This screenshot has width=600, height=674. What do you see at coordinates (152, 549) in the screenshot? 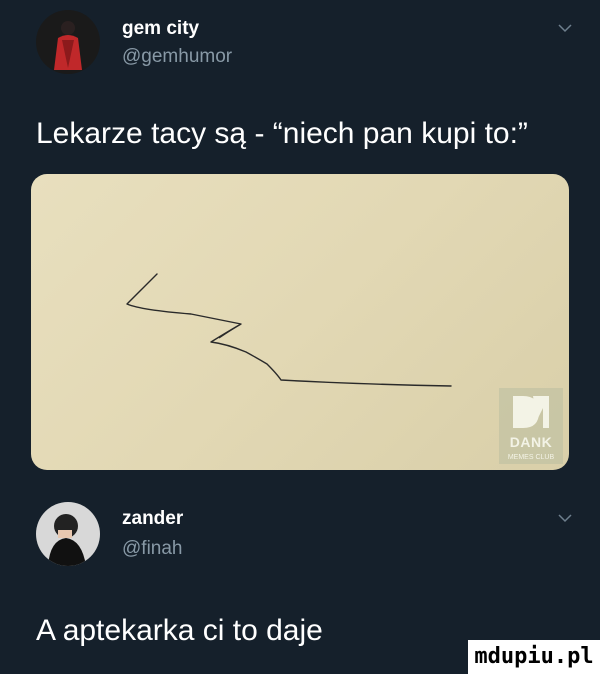
I see `author-handle: @finah` at bounding box center [152, 549].